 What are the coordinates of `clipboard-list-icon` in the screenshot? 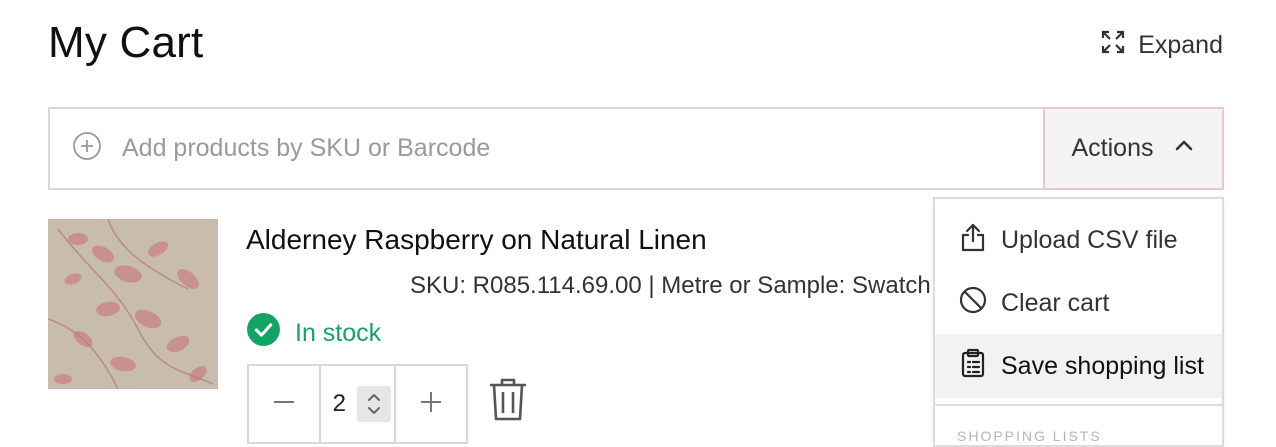 It's located at (973, 366).